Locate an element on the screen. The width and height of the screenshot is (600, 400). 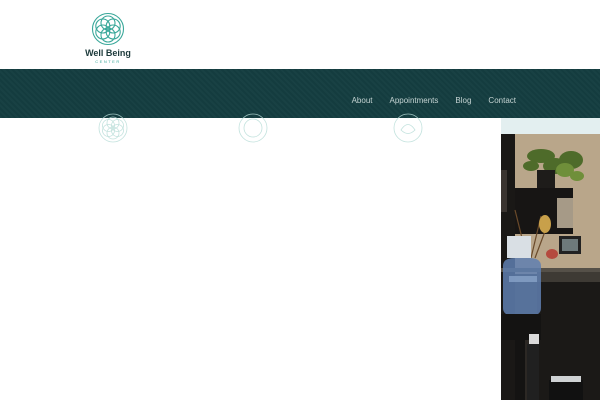
nav-item-blog: Blog is located at coordinates (454, 100).